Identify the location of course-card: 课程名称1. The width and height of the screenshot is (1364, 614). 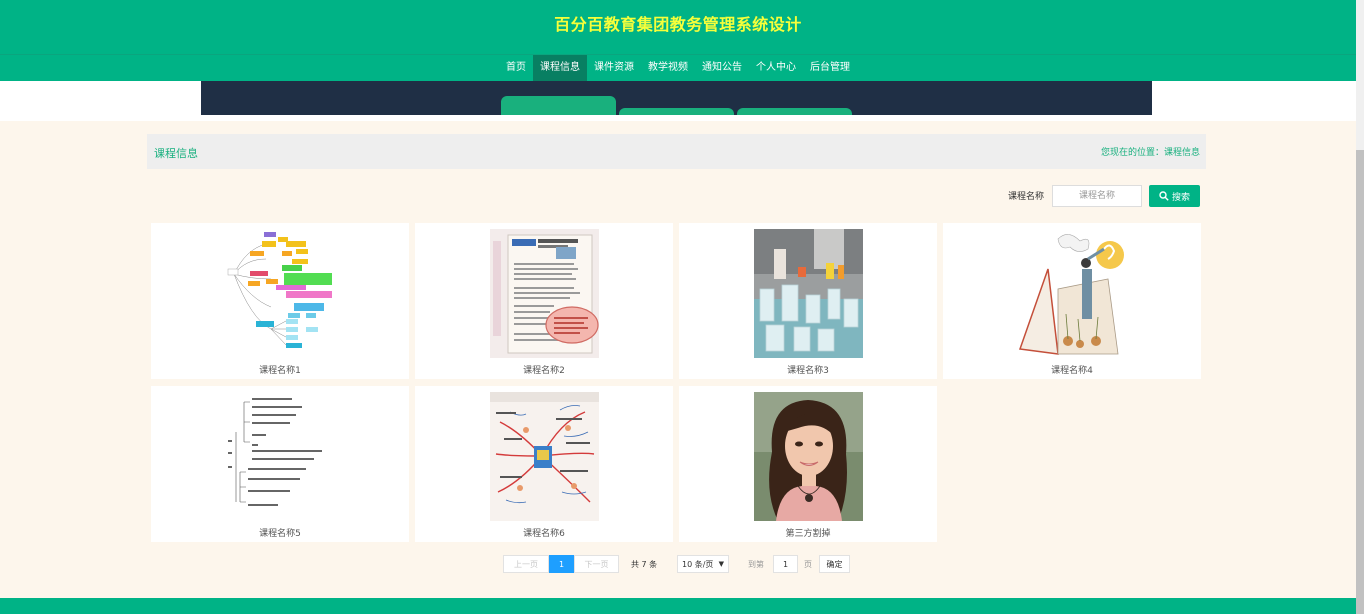
(280, 301).